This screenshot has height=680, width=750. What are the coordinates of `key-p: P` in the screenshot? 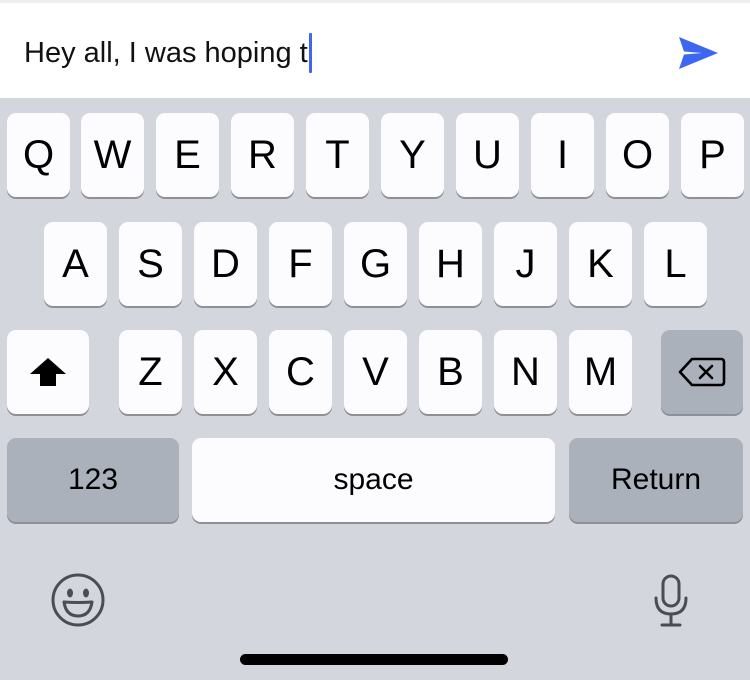 It's located at (712, 155).